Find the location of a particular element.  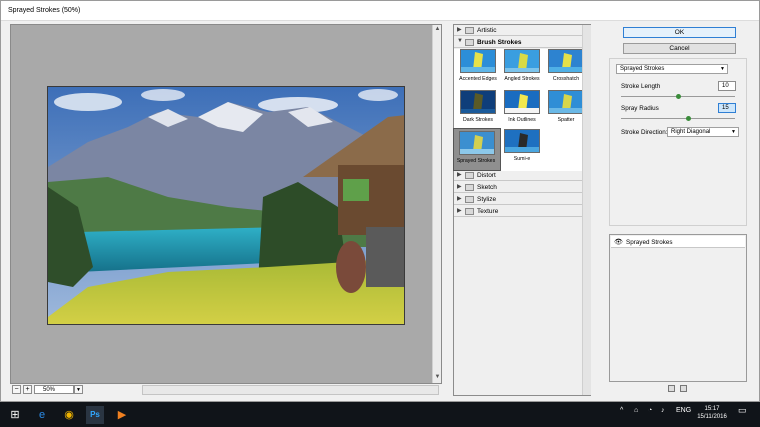

filter-angled-strokes: Angled Strokes is located at coordinates (522, 68).